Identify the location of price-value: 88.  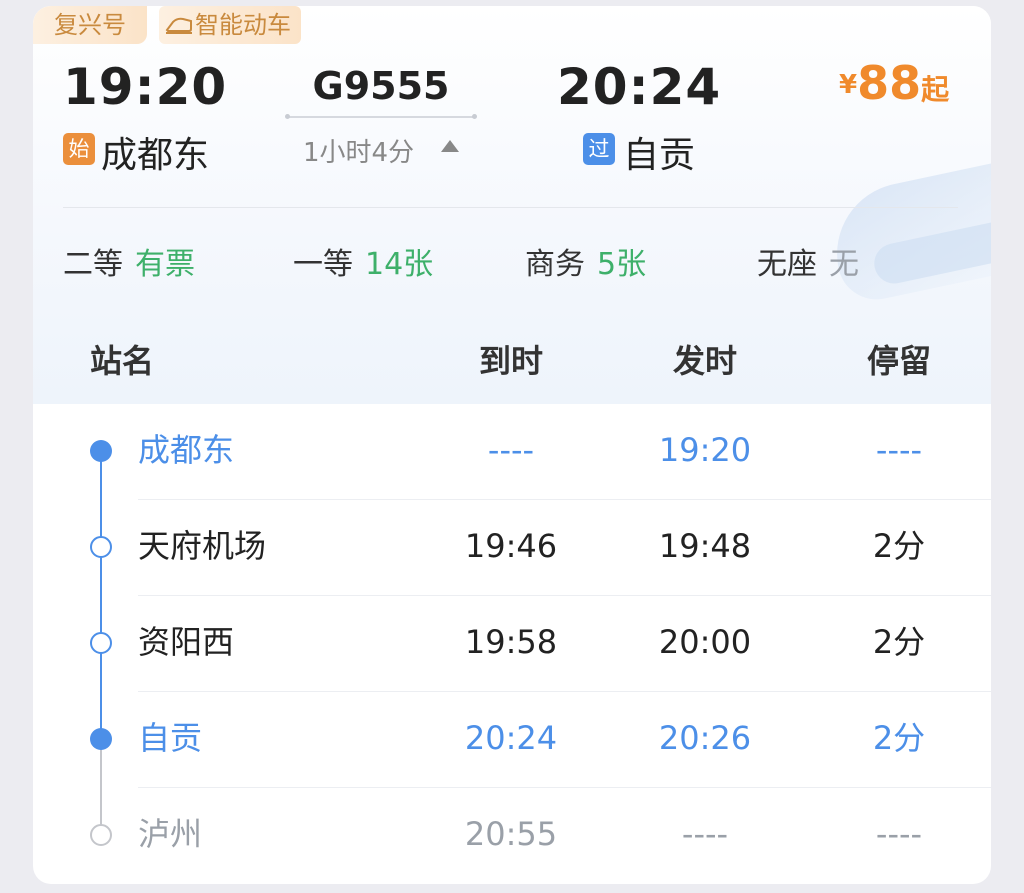
(889, 83).